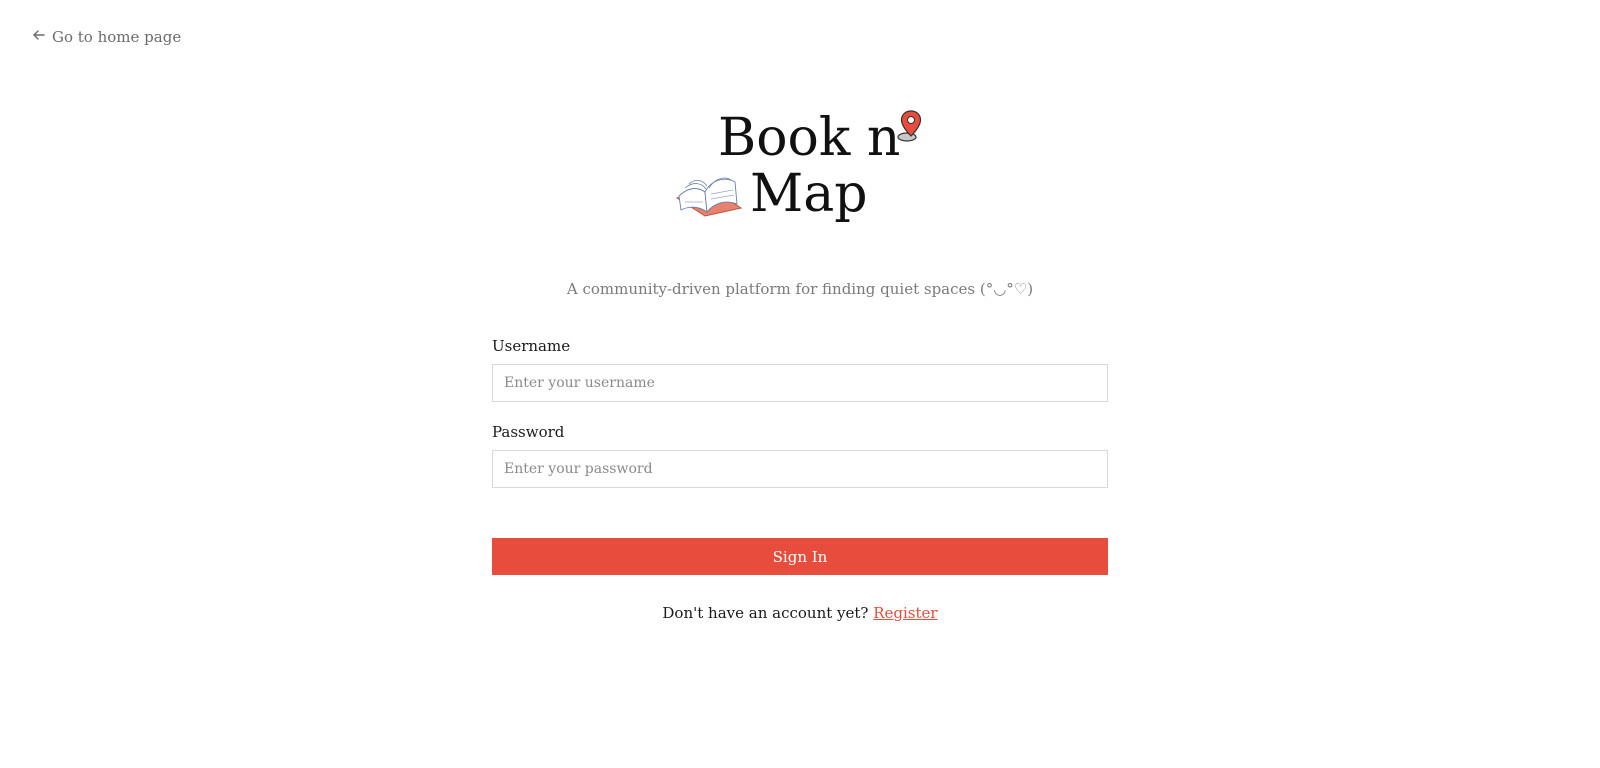 This screenshot has width=1600, height=768. I want to click on logo-text-line2: Map, so click(809, 194).